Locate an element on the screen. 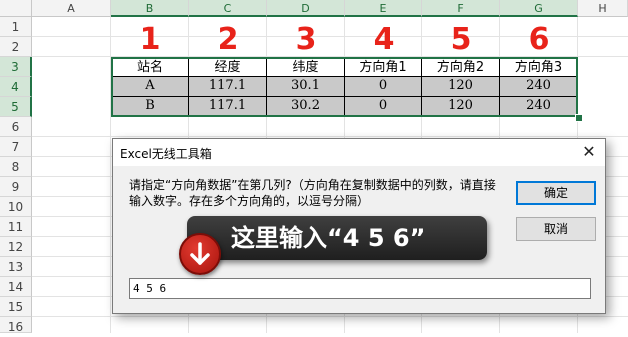  dialog-titlebar: Excel无线工具箱 ✕ is located at coordinates (359, 152).